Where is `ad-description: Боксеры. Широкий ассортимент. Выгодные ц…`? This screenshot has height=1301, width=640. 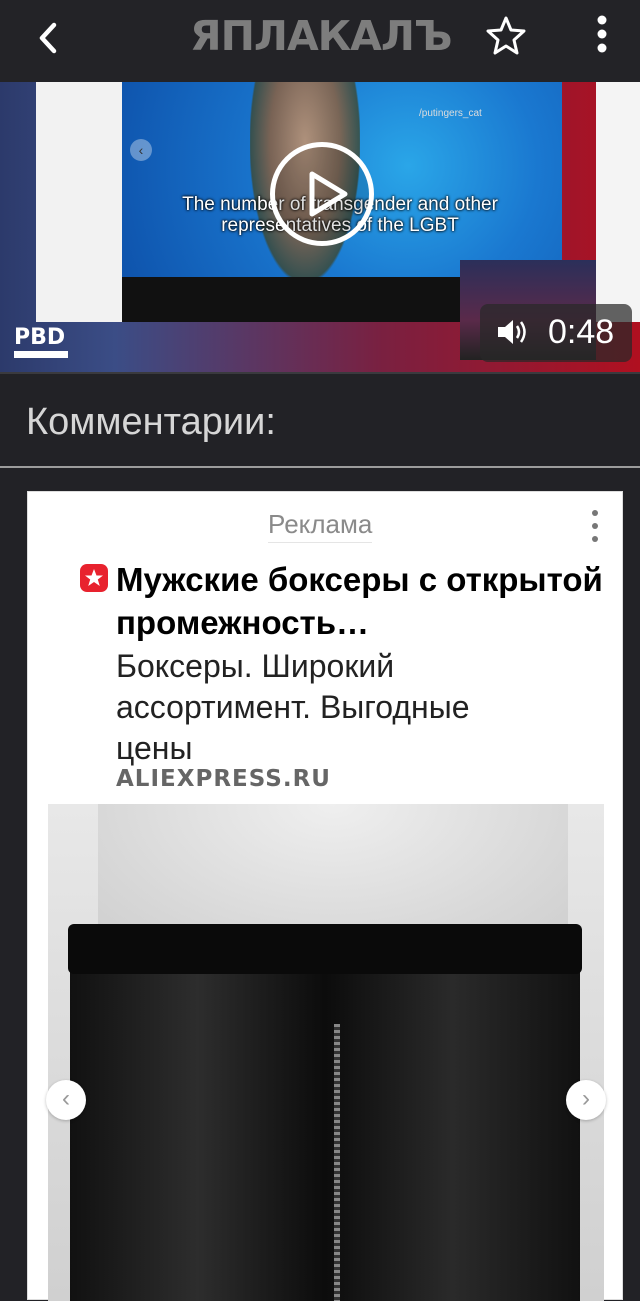 ad-description: Боксеры. Широкий ассортимент. Выгодные ц… is located at coordinates (293, 707).